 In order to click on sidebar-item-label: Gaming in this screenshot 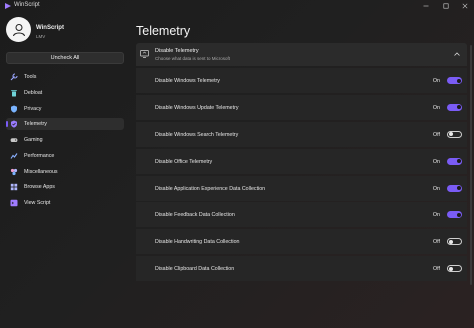, I will do `click(33, 140)`.